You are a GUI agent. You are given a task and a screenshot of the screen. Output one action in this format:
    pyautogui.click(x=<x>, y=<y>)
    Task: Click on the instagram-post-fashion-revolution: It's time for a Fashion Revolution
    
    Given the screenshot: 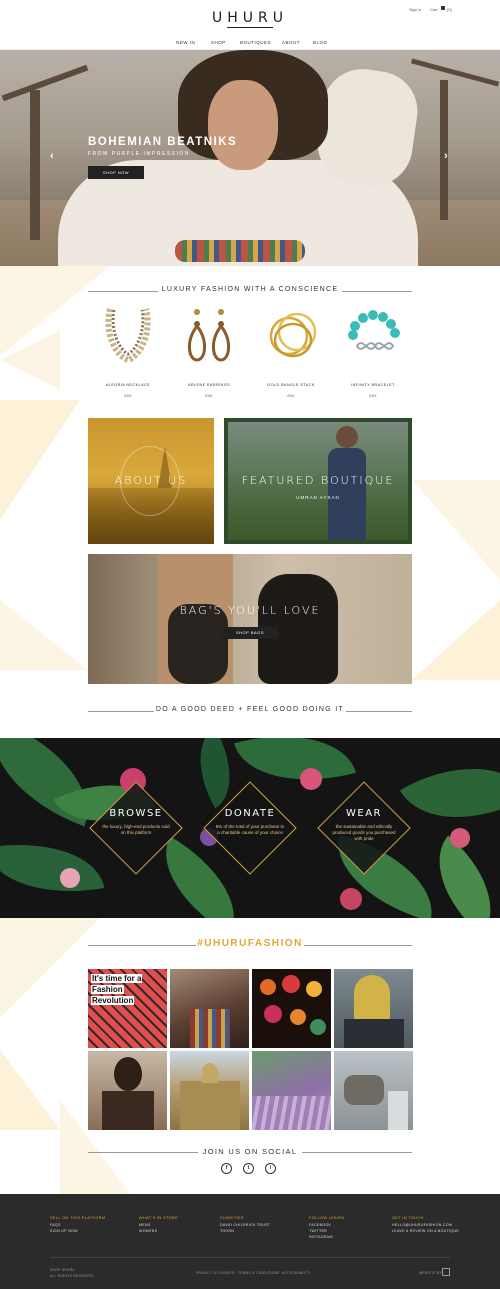 What is the action you would take?
    pyautogui.click(x=127, y=1008)
    